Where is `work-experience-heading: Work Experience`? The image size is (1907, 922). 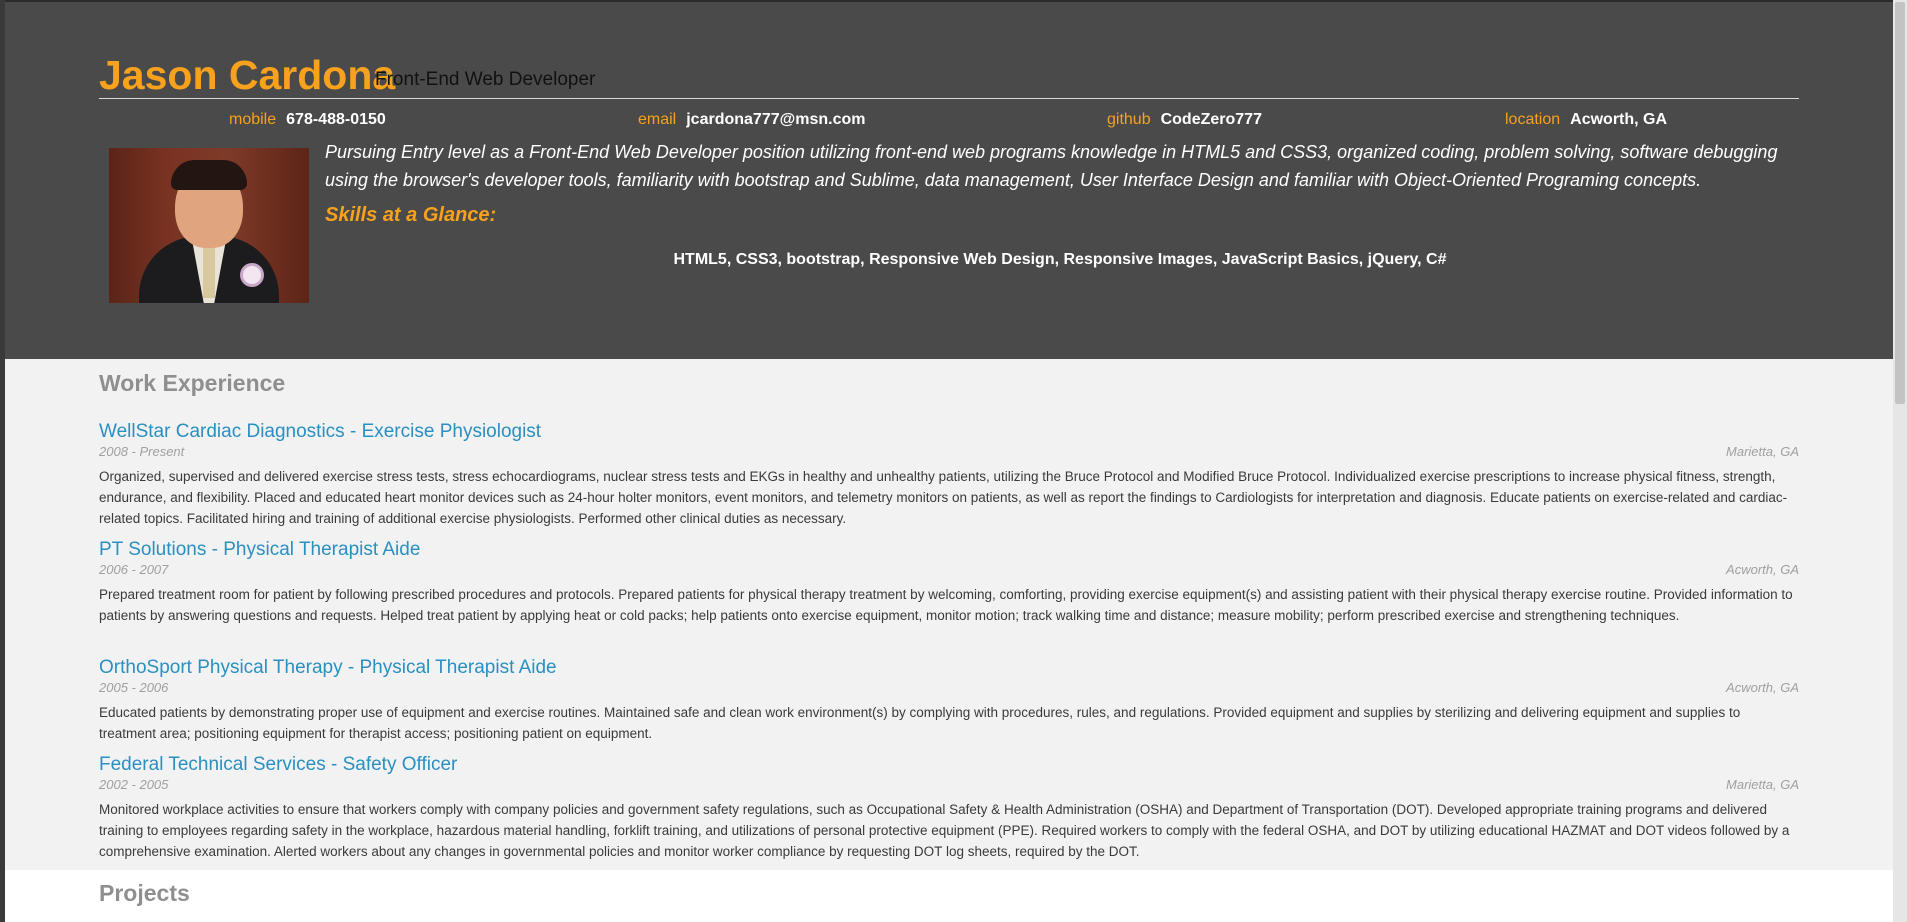 work-experience-heading: Work Experience is located at coordinates (192, 383).